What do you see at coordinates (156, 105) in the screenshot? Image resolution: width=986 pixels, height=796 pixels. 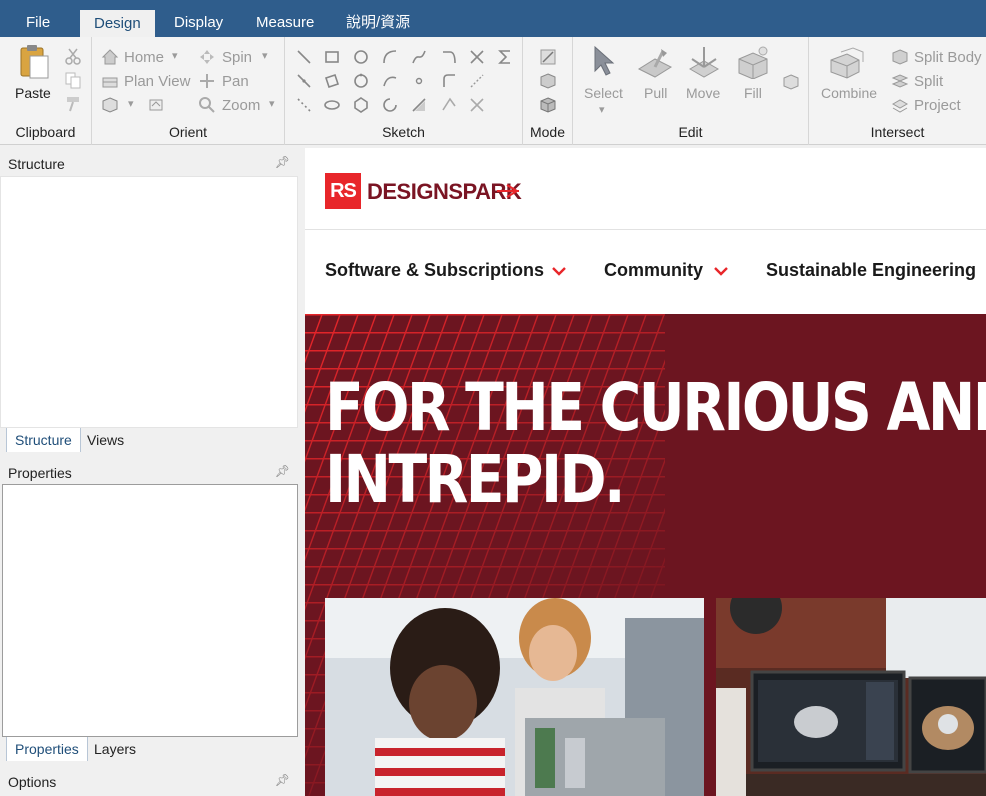 I see `view-orientation-icon` at bounding box center [156, 105].